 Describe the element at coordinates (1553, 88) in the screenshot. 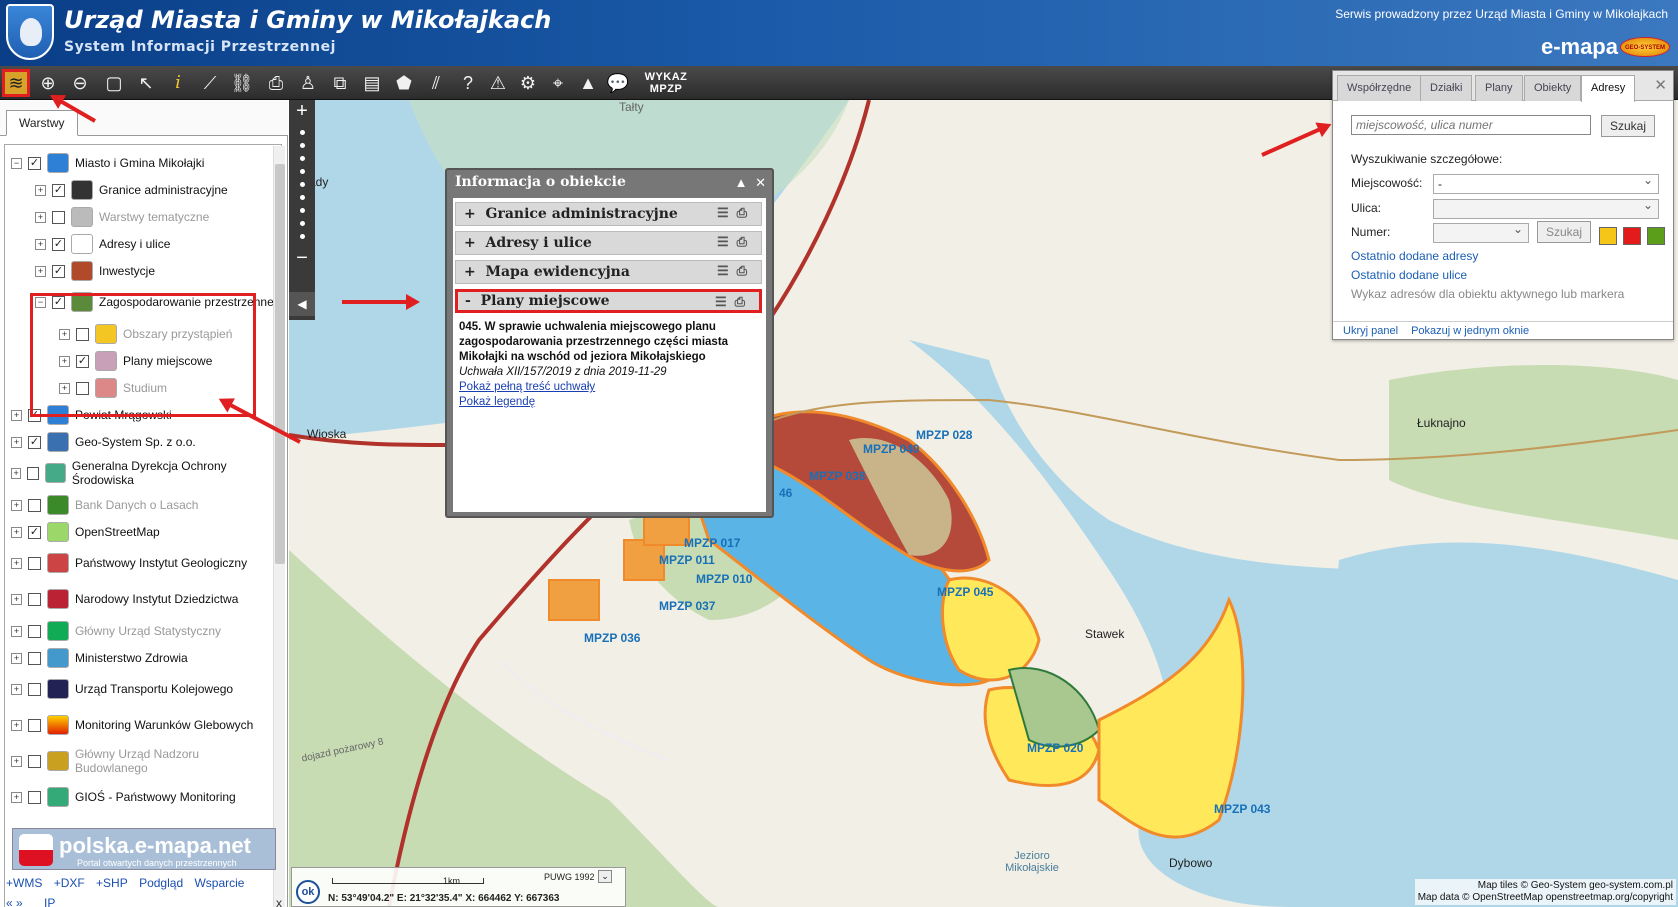

I see `tab-obiekty: Obiekty` at that location.